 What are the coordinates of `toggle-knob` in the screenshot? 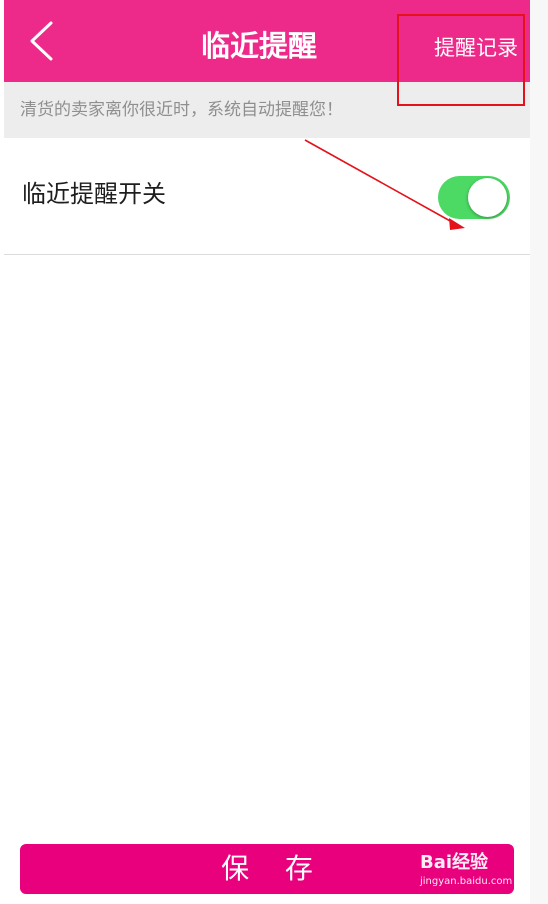 It's located at (487, 197).